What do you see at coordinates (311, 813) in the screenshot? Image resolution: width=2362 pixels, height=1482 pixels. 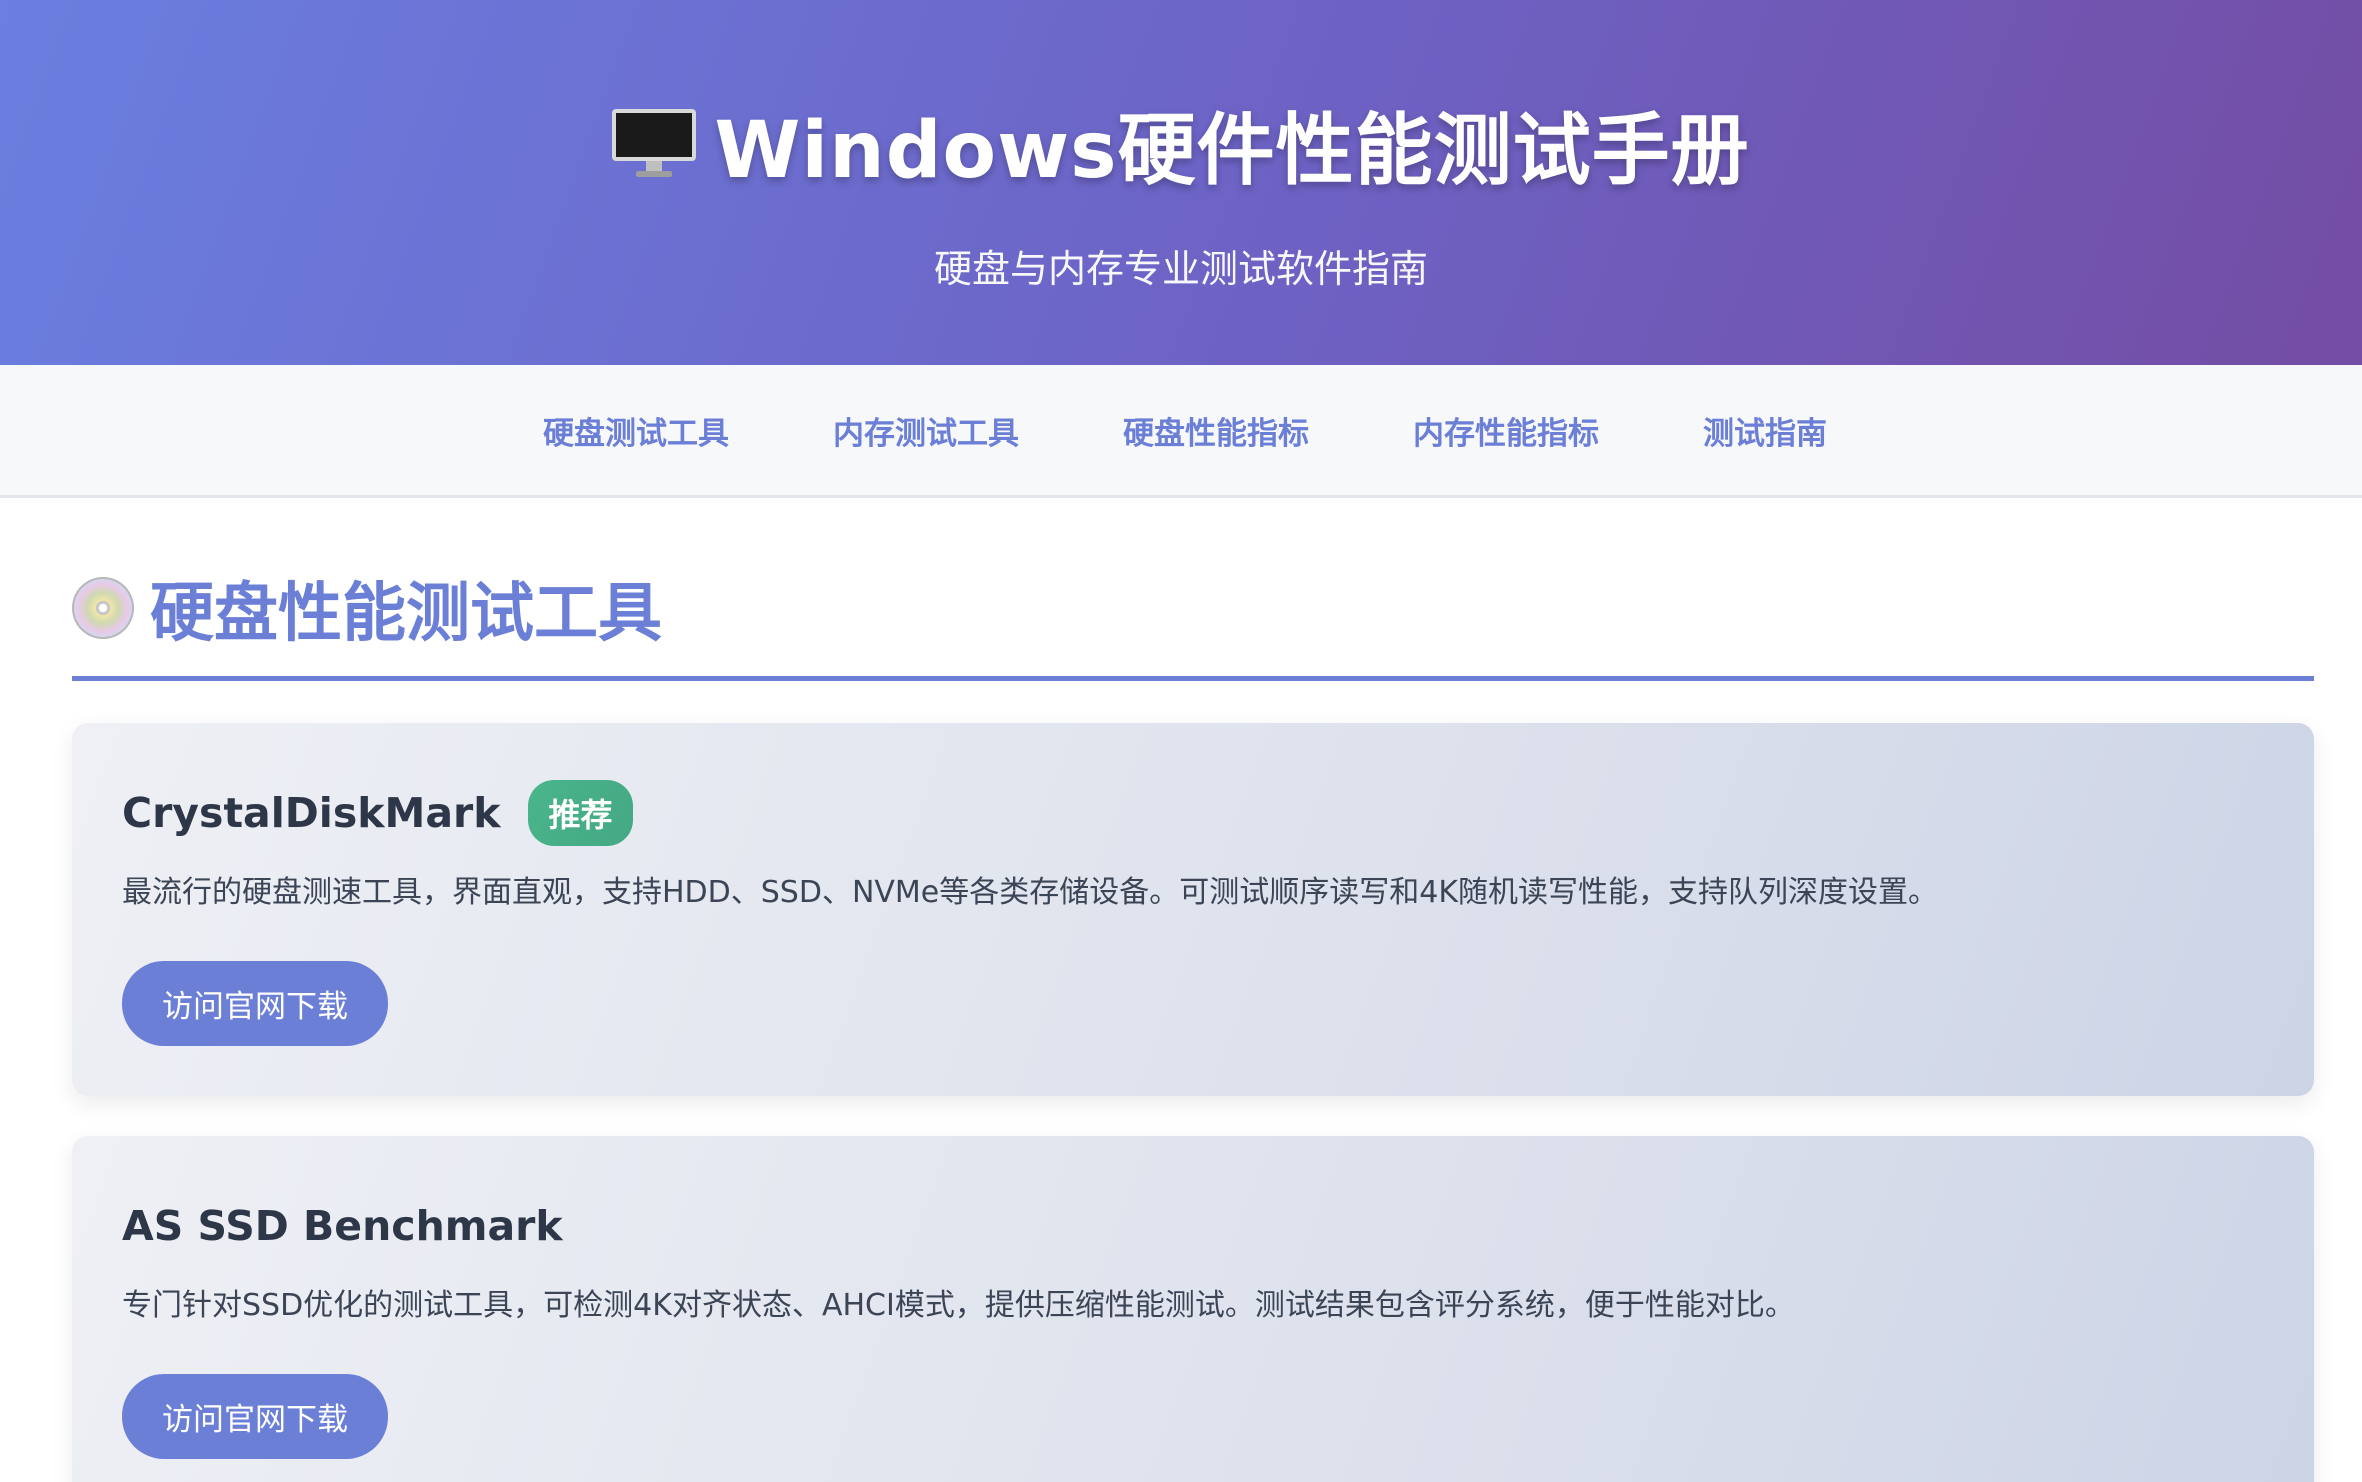 I see `card-title: CrystalDiskMark` at bounding box center [311, 813].